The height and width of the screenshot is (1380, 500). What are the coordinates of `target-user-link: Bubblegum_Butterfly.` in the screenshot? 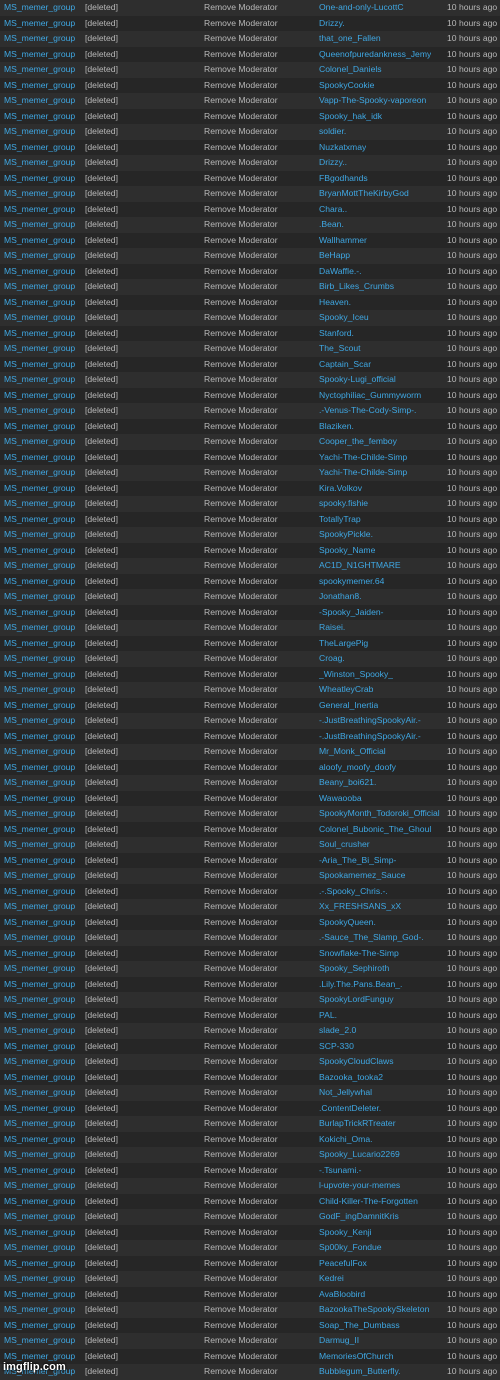 It's located at (360, 1372).